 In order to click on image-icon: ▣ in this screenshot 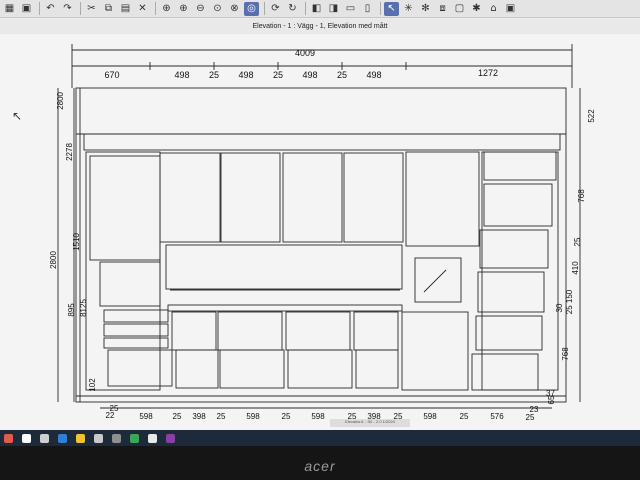, I will do `click(26, 9)`.